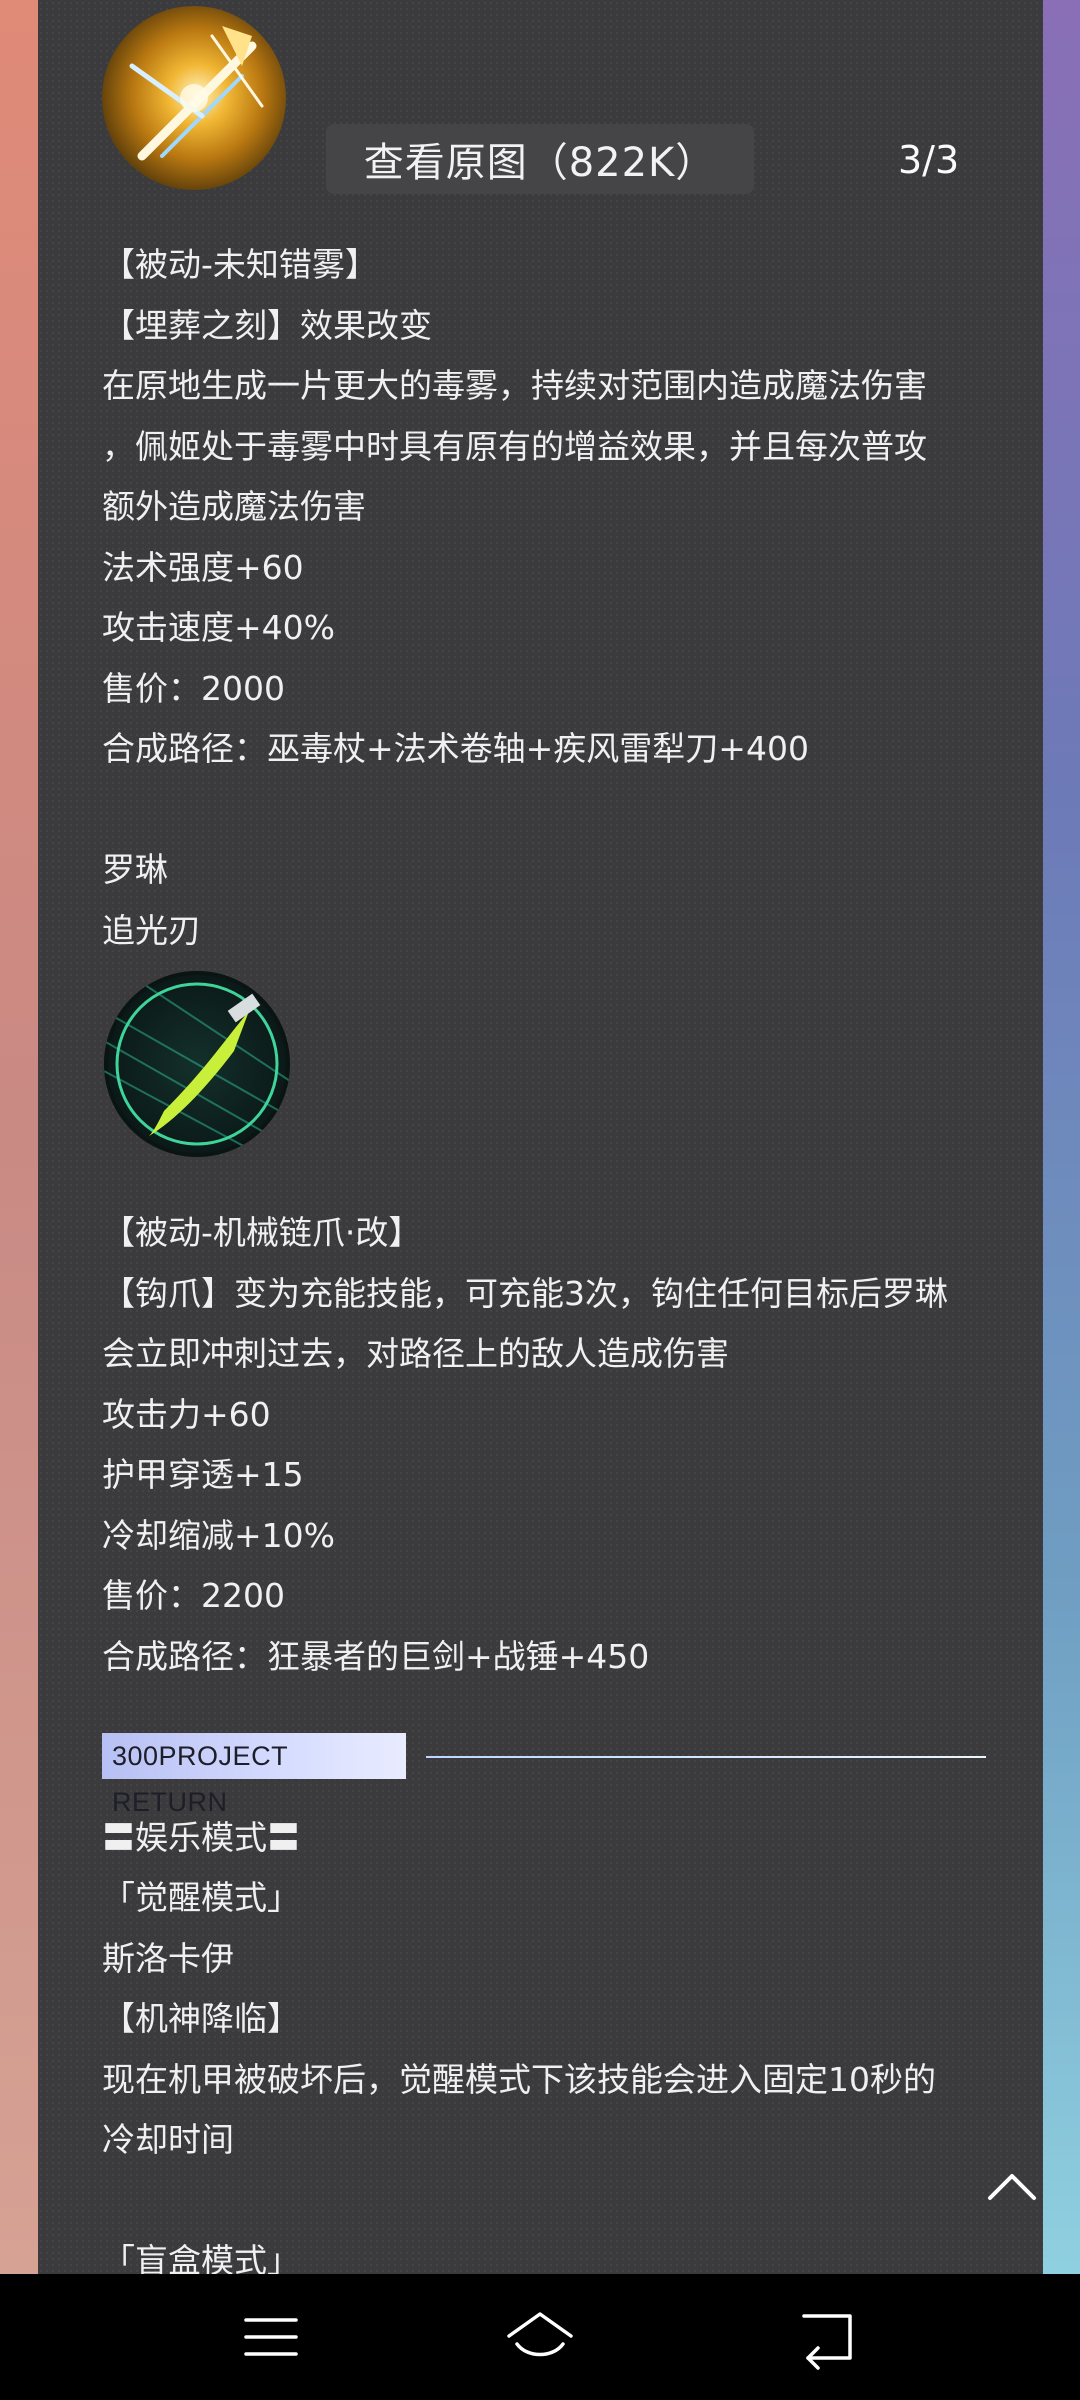 This screenshot has width=1080, height=2400. I want to click on section-banner: 300PROJECT RETURN, so click(254, 1775).